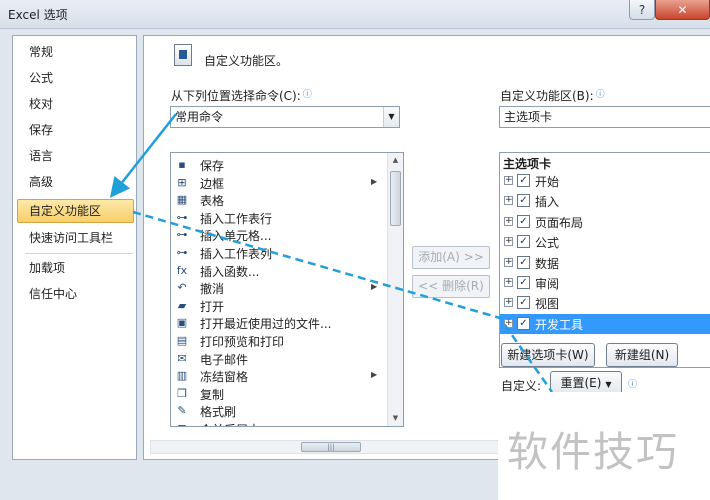  What do you see at coordinates (605, 222) in the screenshot?
I see `ribbon-tab-item: + ✓ 页面布局` at bounding box center [605, 222].